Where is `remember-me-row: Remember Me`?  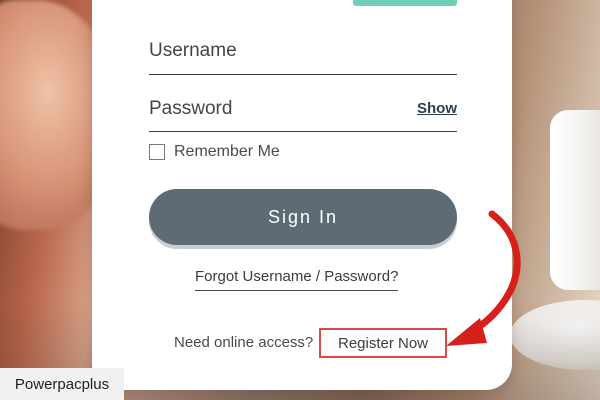 remember-me-row: Remember Me is located at coordinates (214, 152).